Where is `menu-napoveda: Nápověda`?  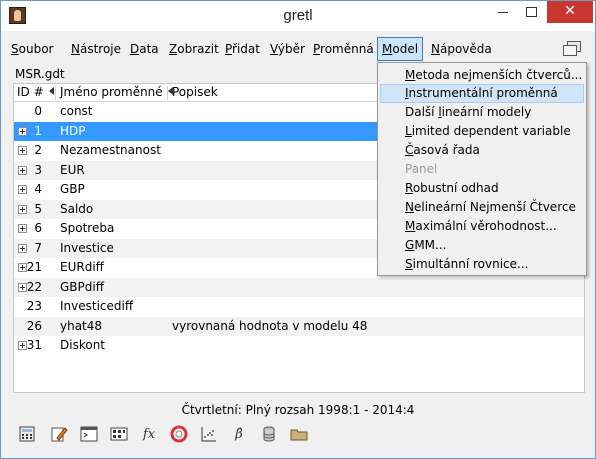 menu-napoveda: Nápověda is located at coordinates (461, 49).